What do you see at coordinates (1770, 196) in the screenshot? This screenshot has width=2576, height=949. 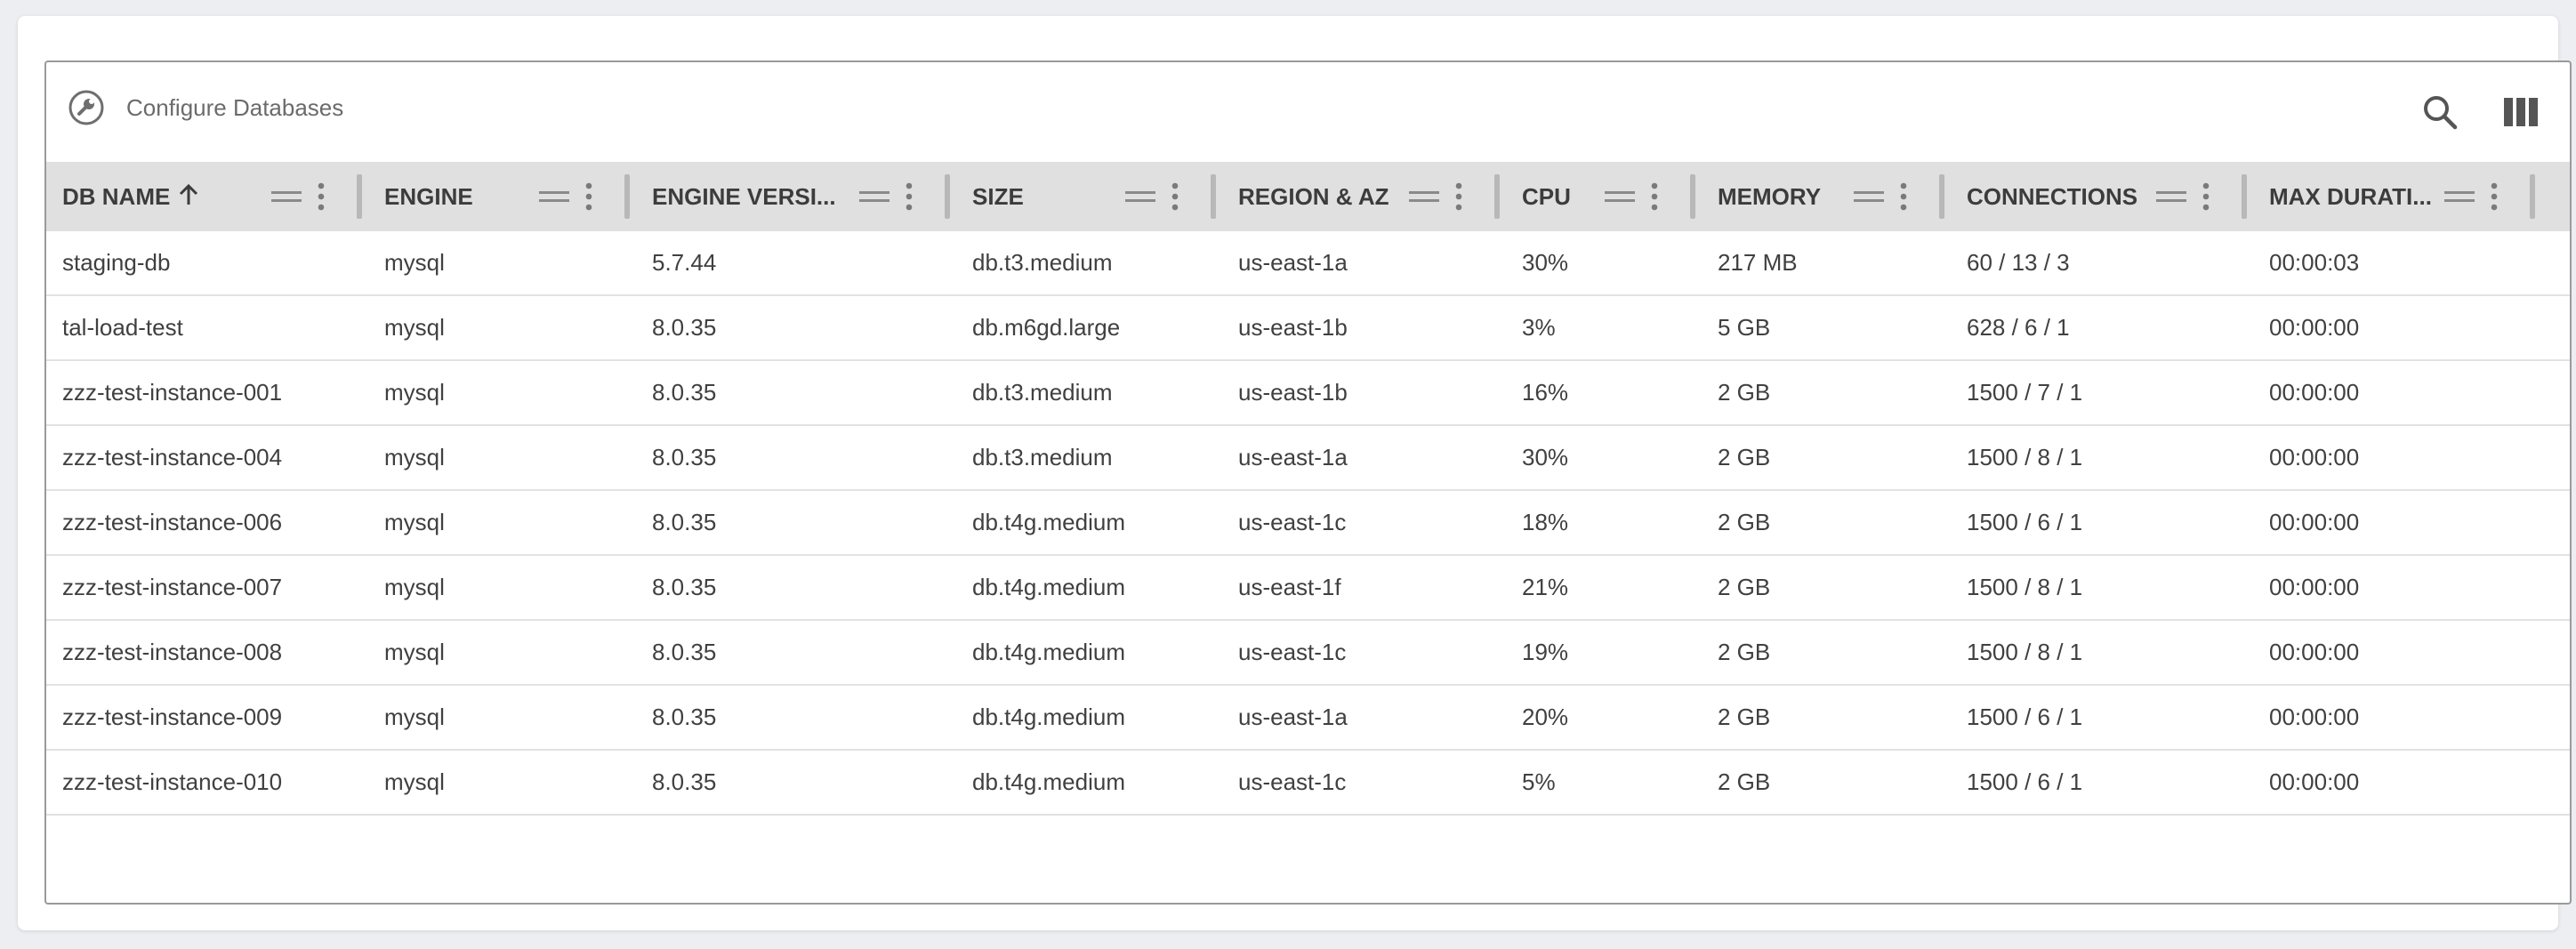 I see `column-header-label: MEMORY` at bounding box center [1770, 196].